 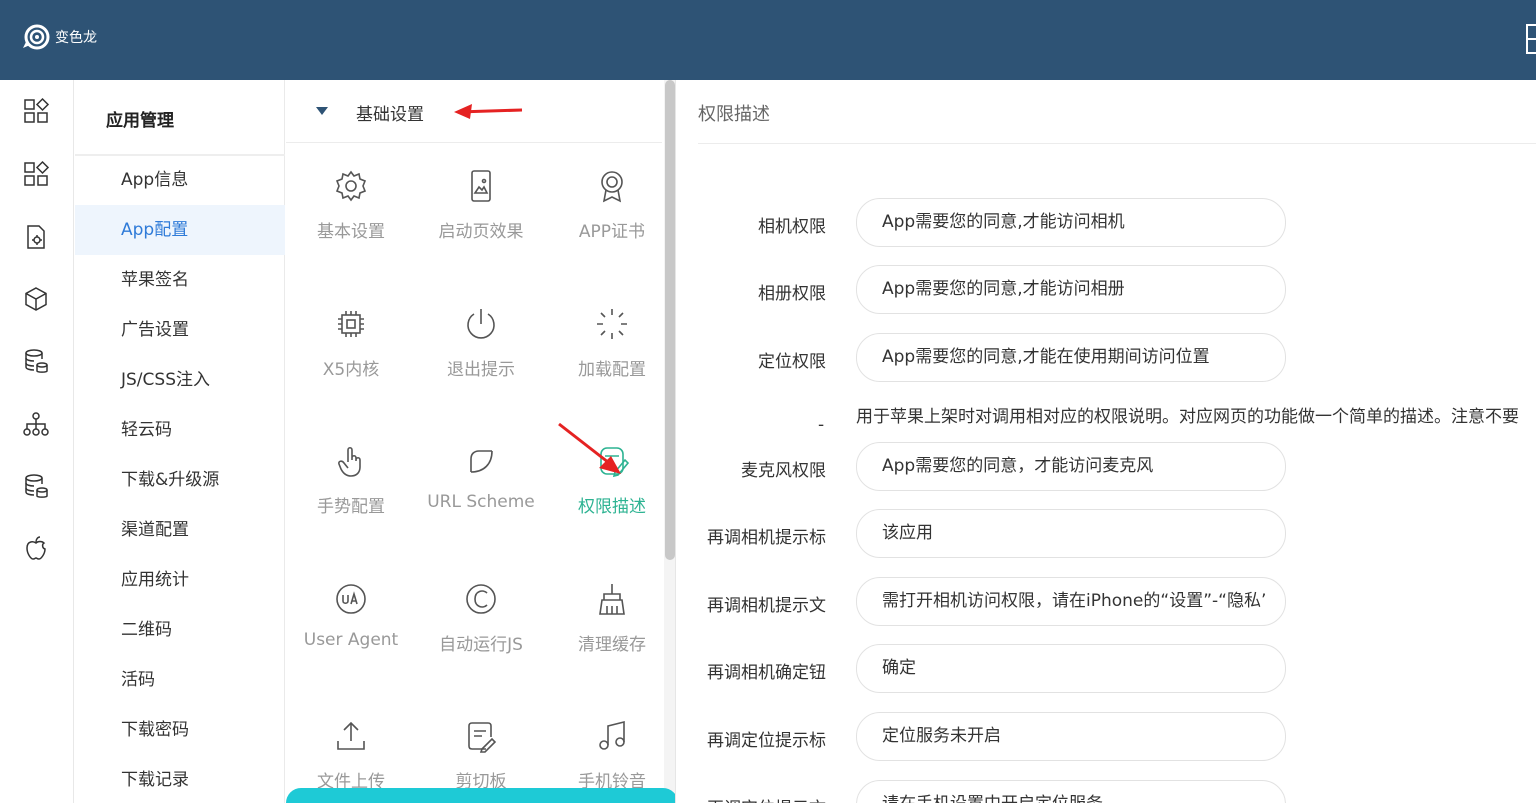 What do you see at coordinates (480, 795) in the screenshot?
I see `bottom-action-bar` at bounding box center [480, 795].